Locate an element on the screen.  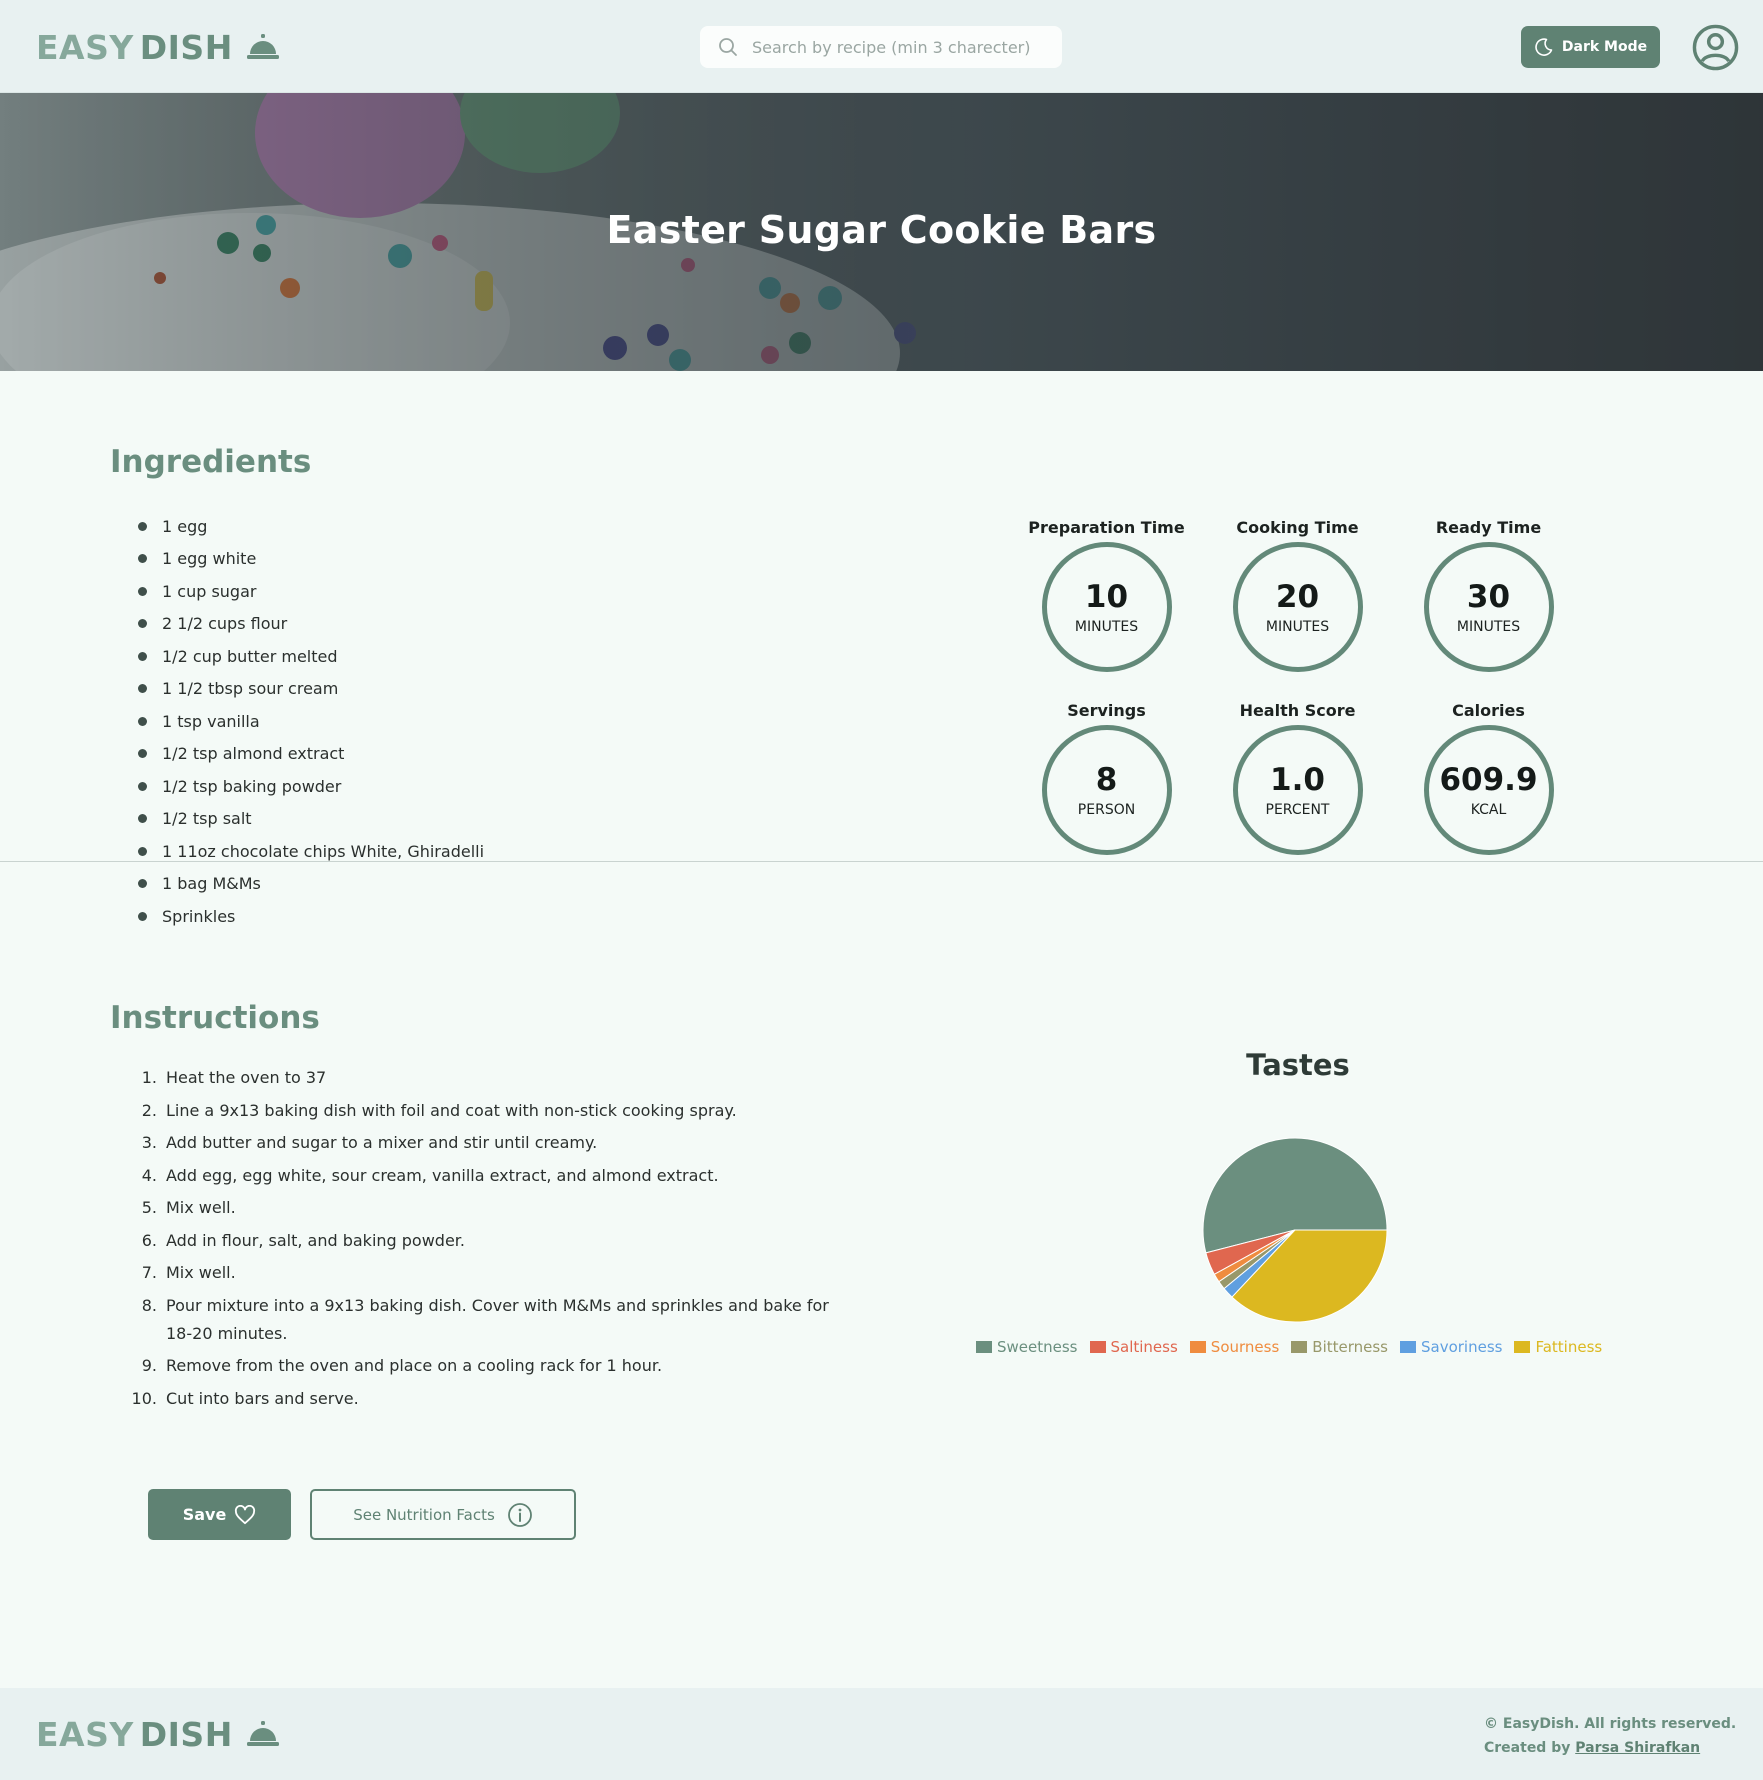
stat-circle: 8 PERSON is located at coordinates (1106, 790).